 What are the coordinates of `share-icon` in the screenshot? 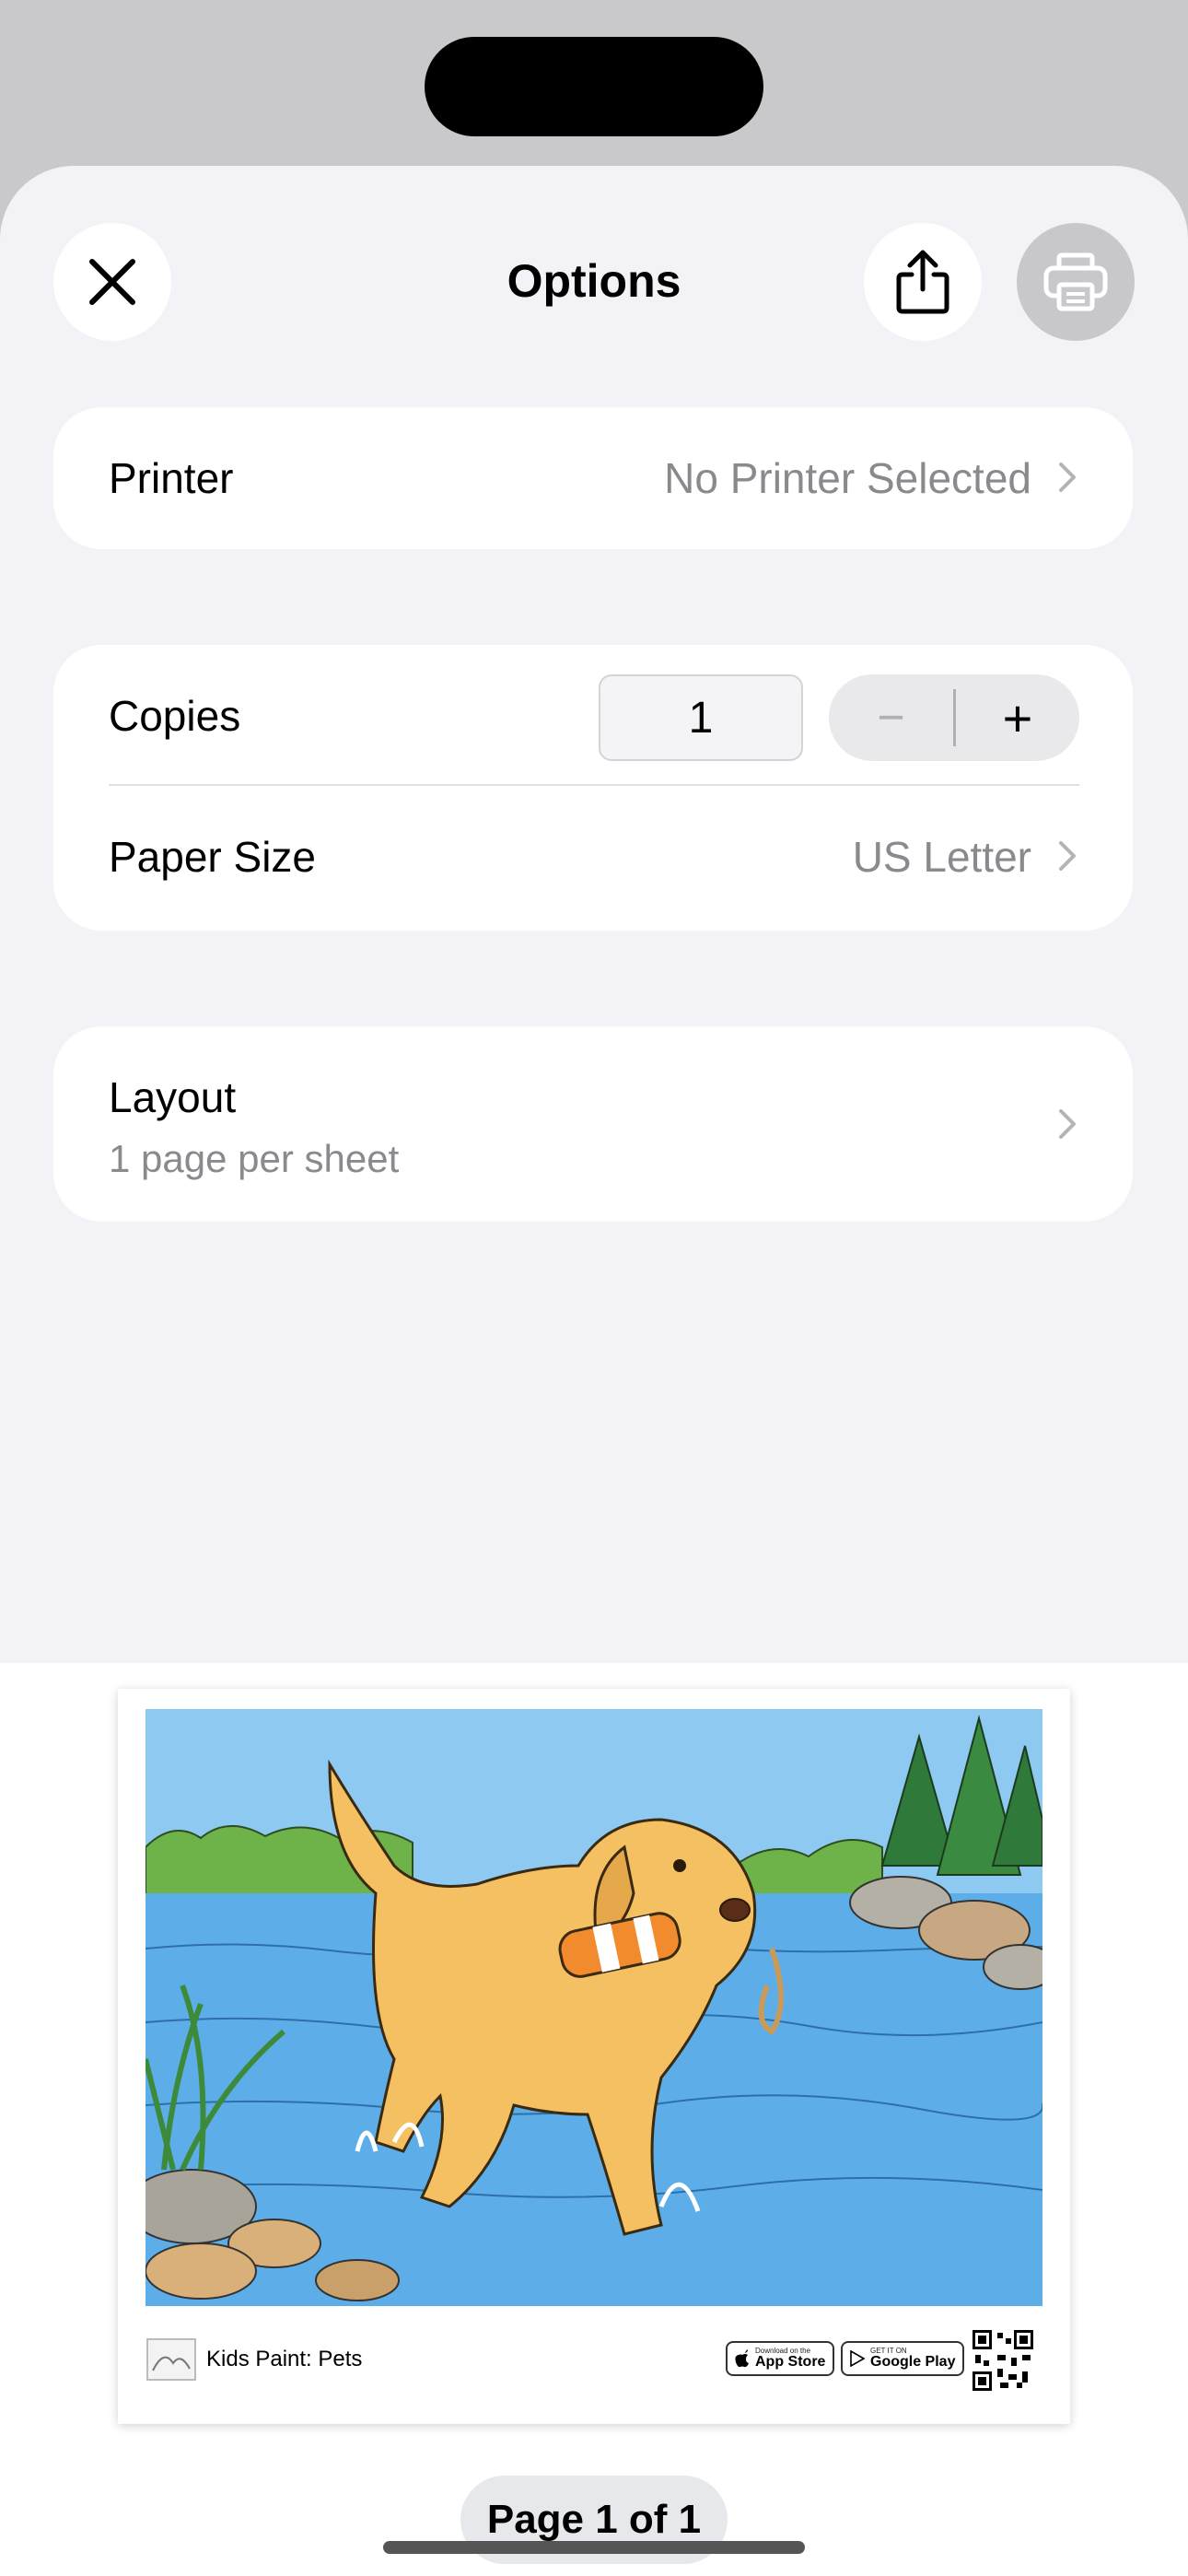 It's located at (922, 282).